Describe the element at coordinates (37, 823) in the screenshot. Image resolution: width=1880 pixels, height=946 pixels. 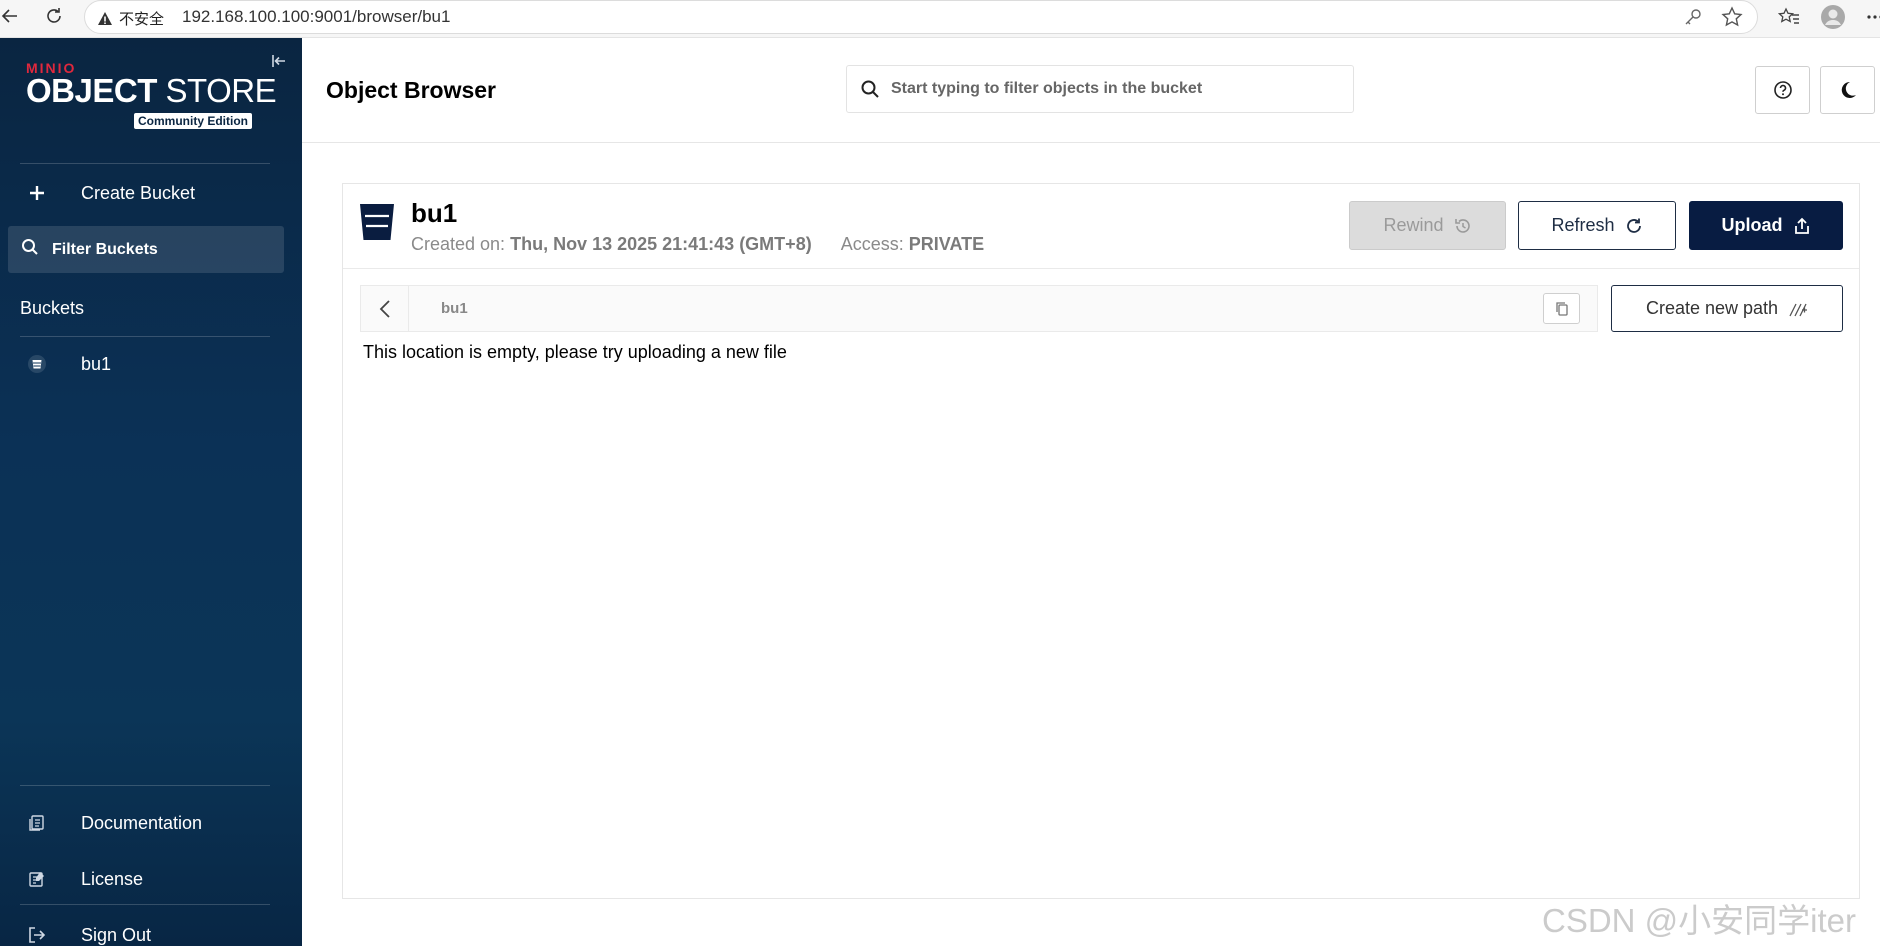
I see `documentation-icon` at that location.